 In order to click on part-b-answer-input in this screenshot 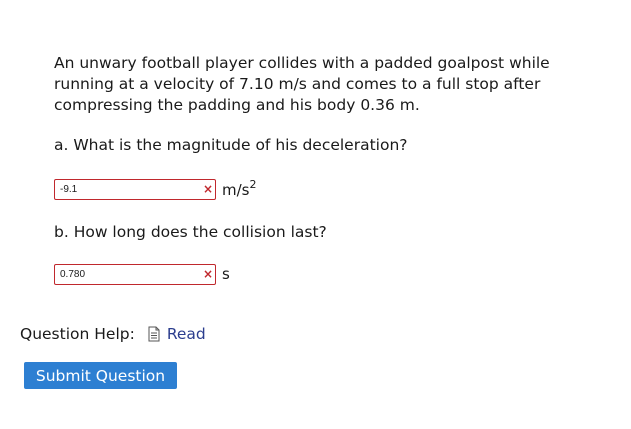, I will do `click(135, 274)`.